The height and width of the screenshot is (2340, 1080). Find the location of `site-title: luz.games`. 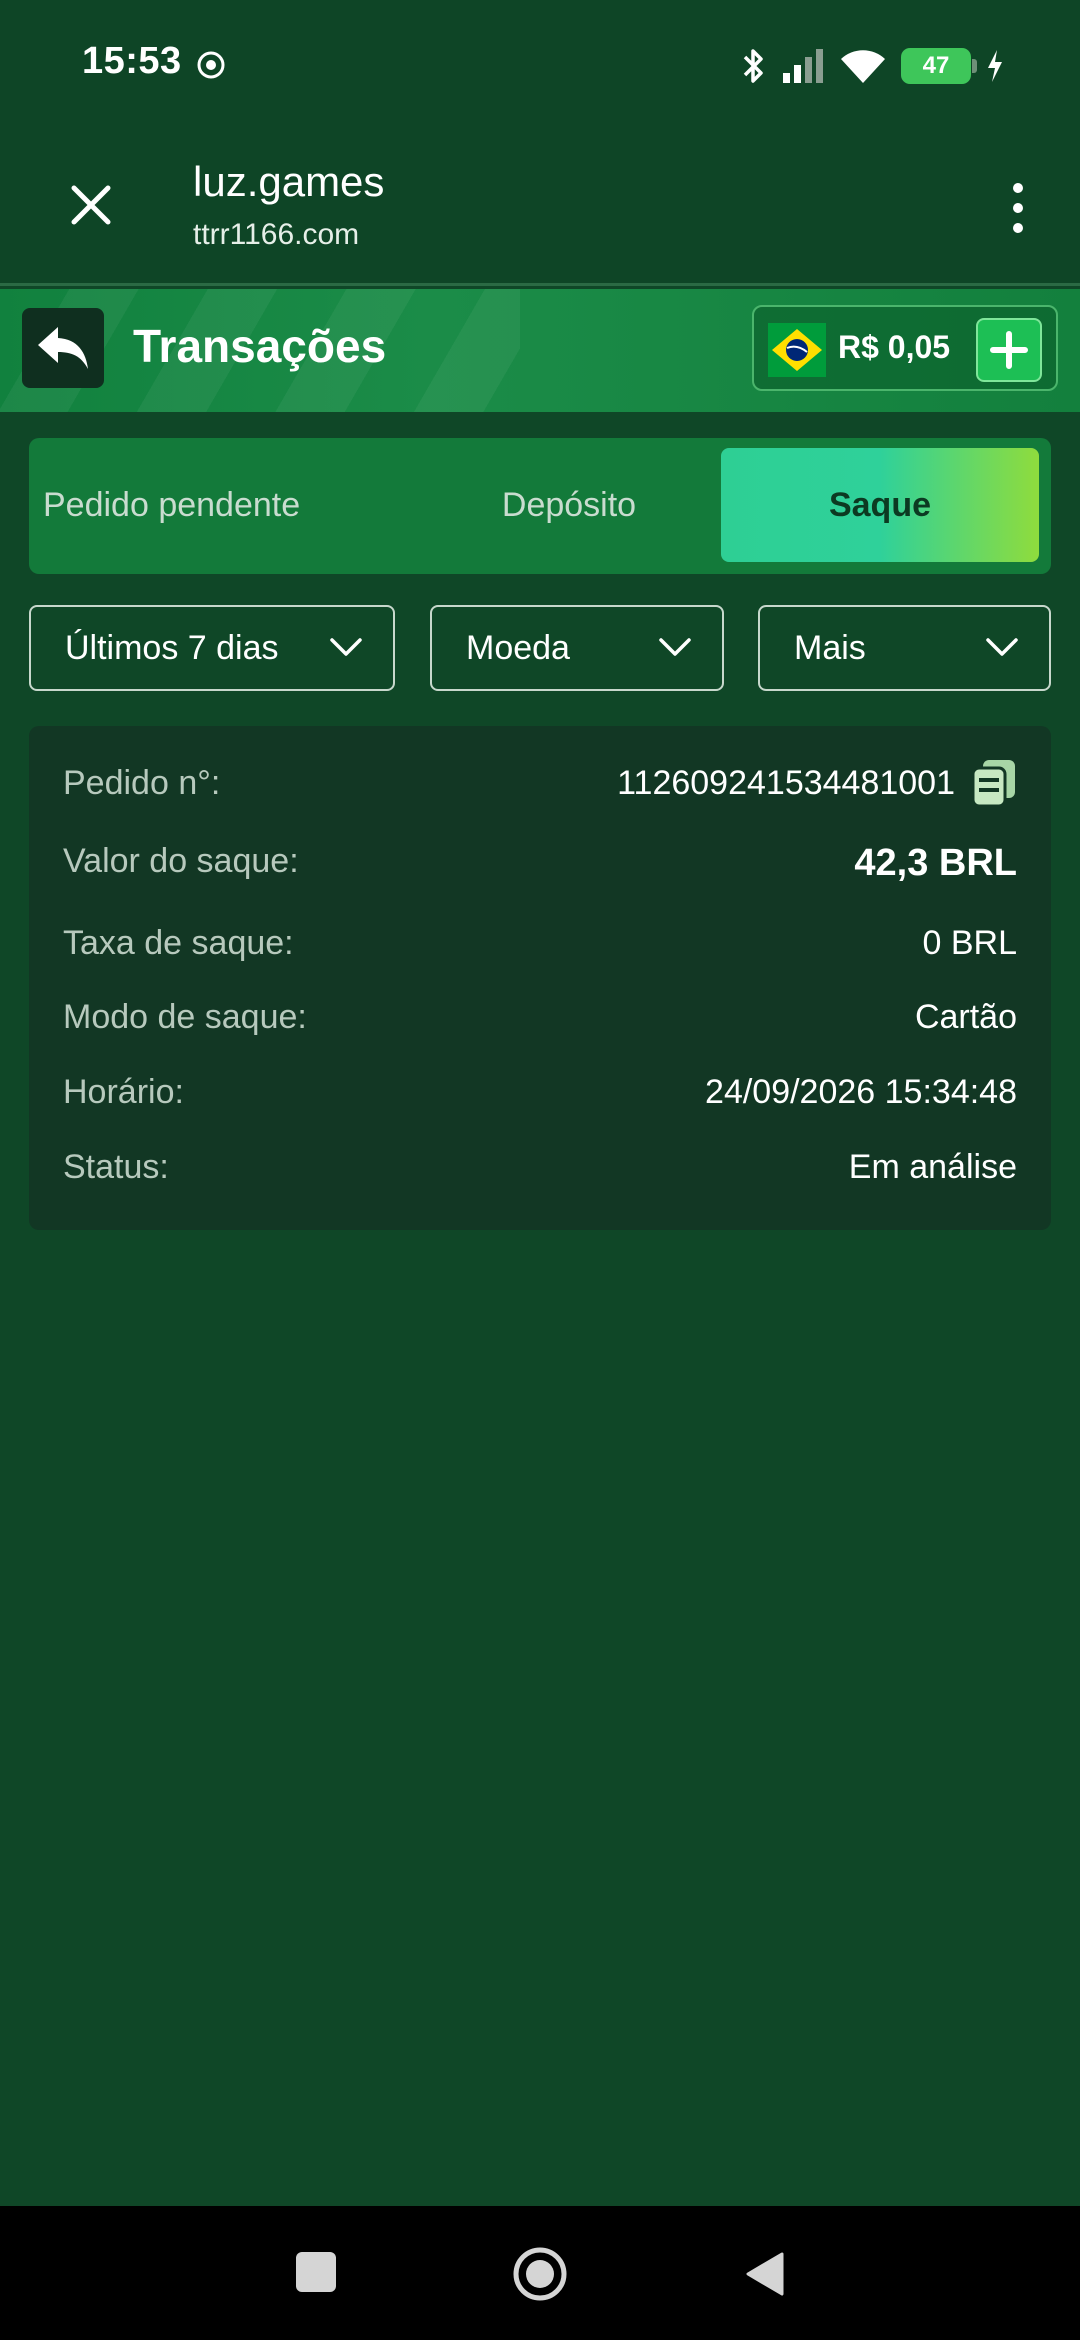

site-title: luz.games is located at coordinates (289, 181).